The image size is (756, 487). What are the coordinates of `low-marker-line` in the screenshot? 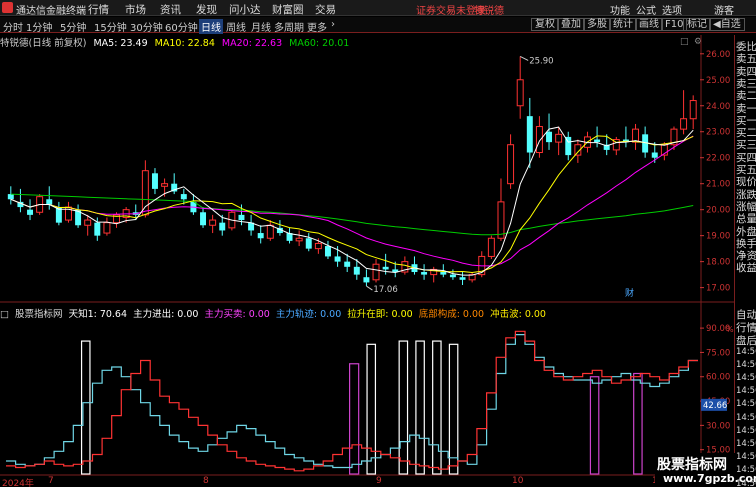 It's located at (369, 288).